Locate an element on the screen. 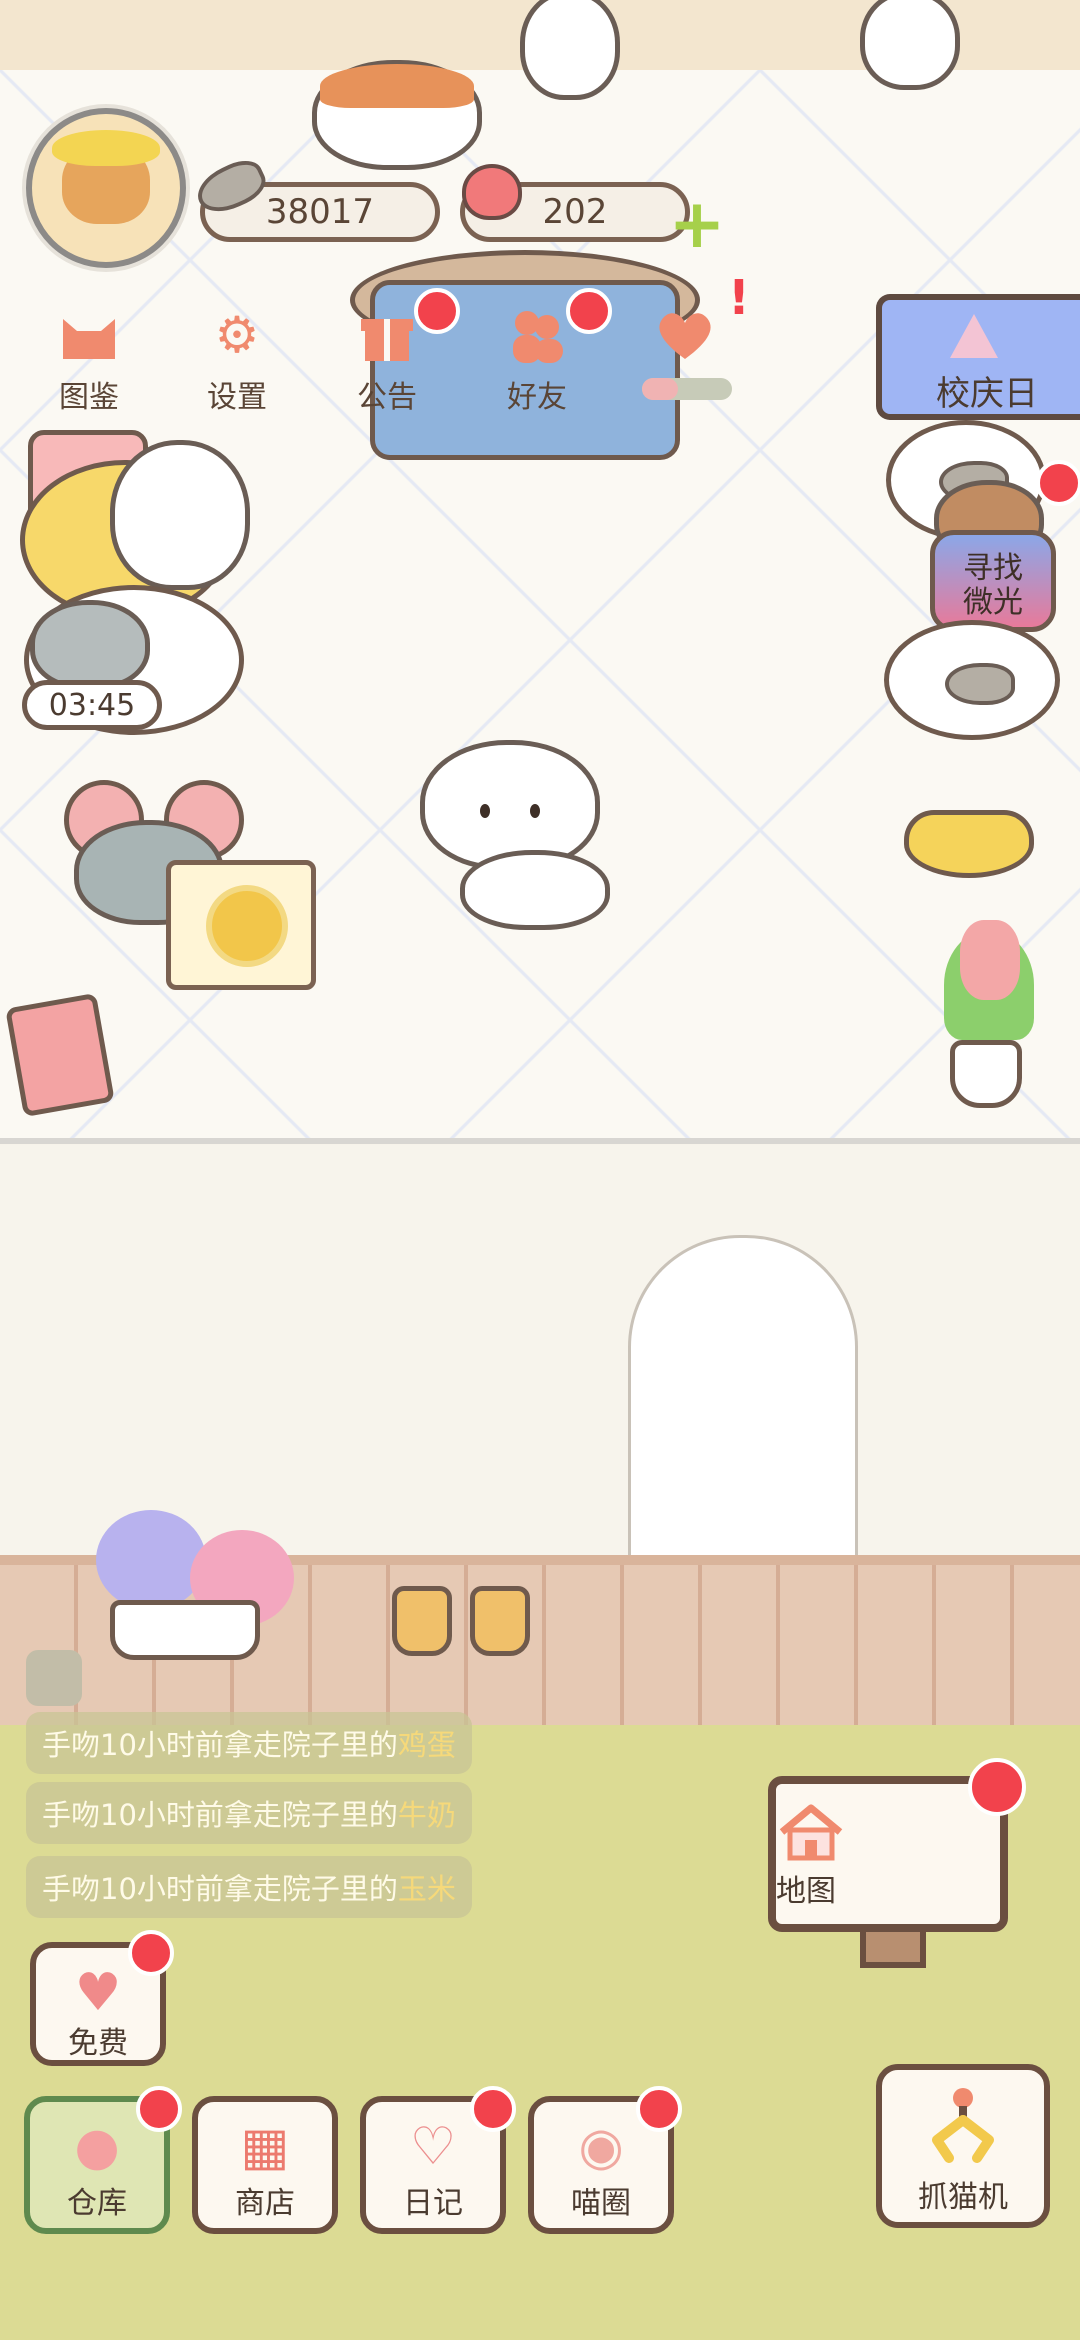  cat-head-icon is located at coordinates (89, 335).